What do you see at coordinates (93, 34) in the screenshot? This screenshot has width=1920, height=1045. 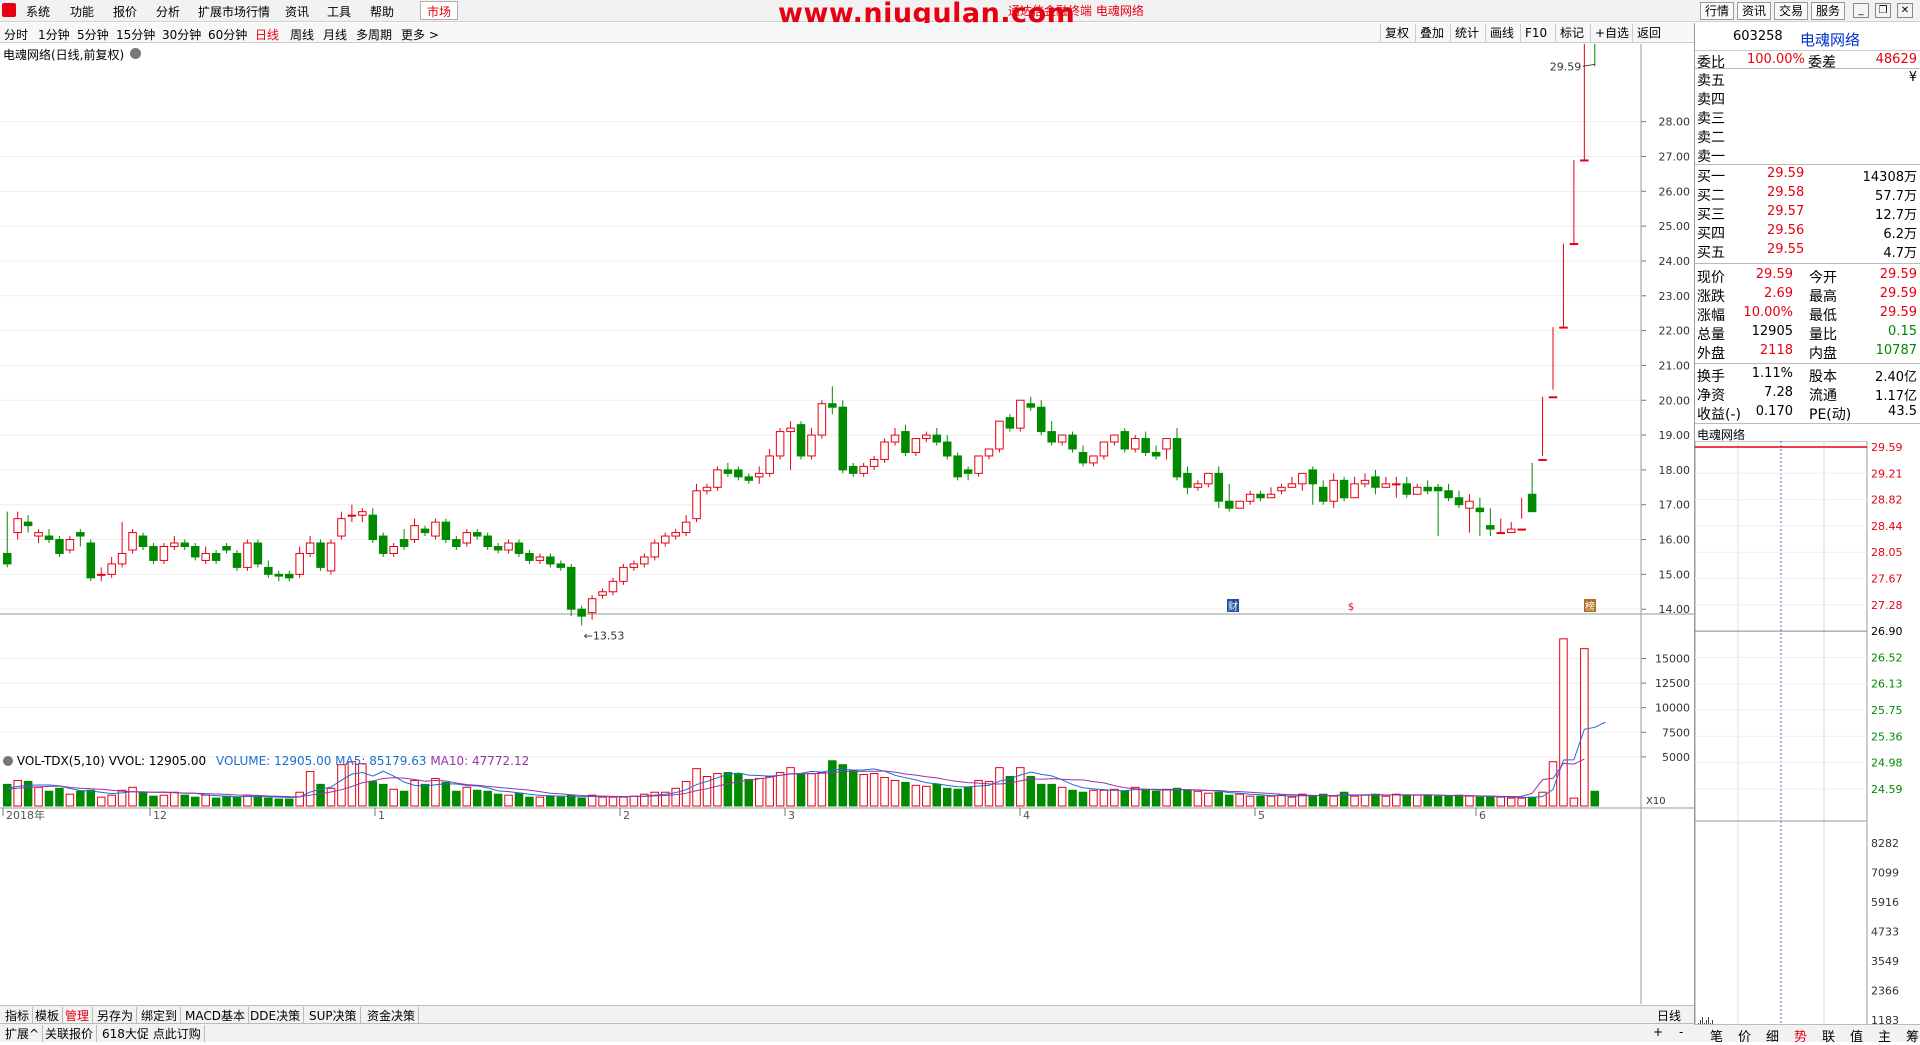 I see `period-tab: 5分钟` at bounding box center [93, 34].